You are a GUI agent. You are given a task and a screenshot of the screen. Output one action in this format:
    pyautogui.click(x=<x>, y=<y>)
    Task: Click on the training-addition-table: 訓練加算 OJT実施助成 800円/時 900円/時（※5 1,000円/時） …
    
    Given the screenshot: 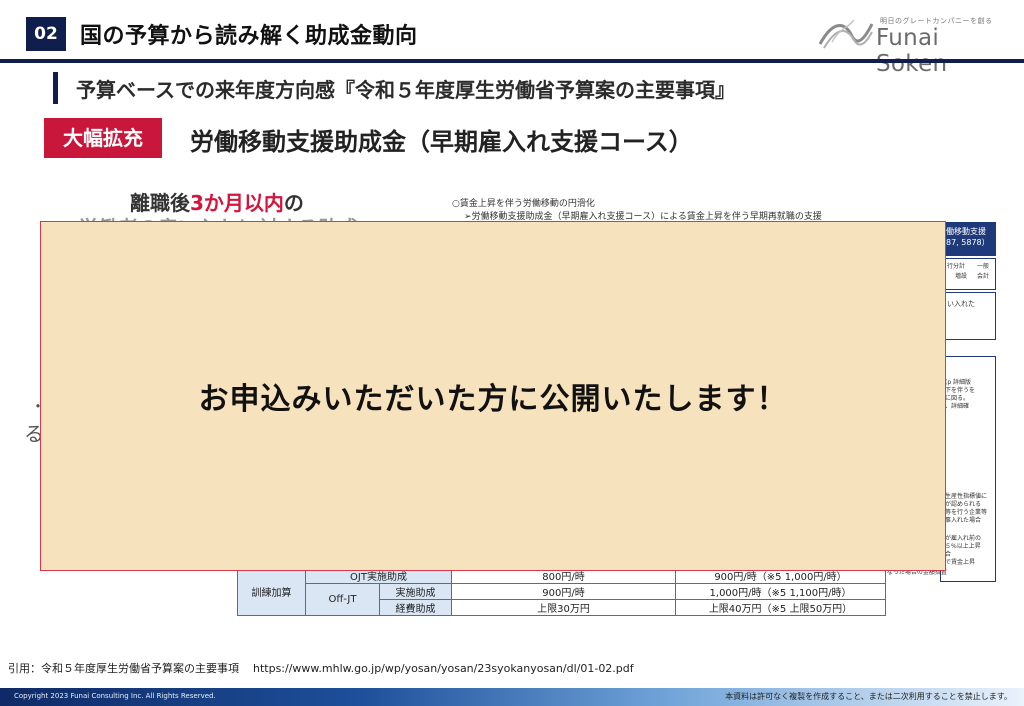 What is the action you would take?
    pyautogui.click(x=561, y=591)
    